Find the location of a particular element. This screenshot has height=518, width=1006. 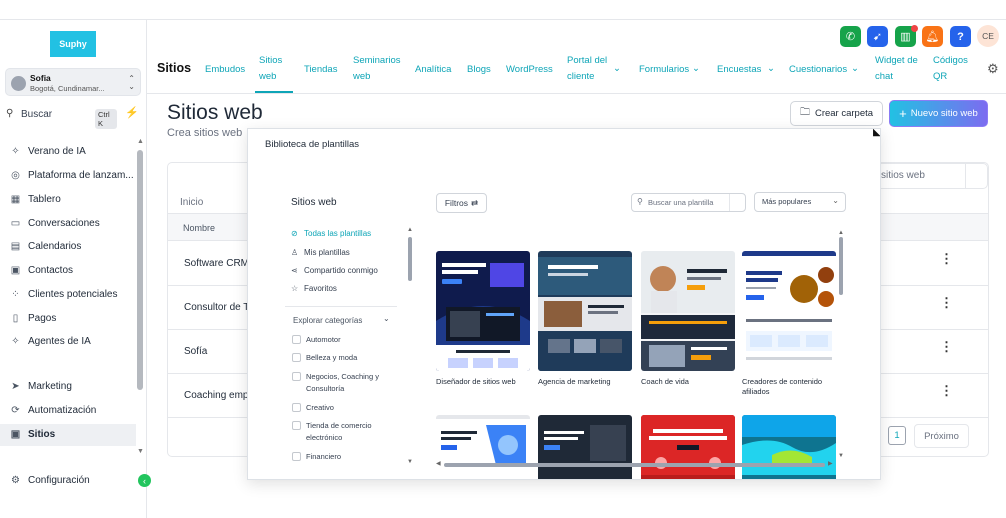

sidebar-item-conversations: ▭ Conversaciones is located at coordinates (54, 223).